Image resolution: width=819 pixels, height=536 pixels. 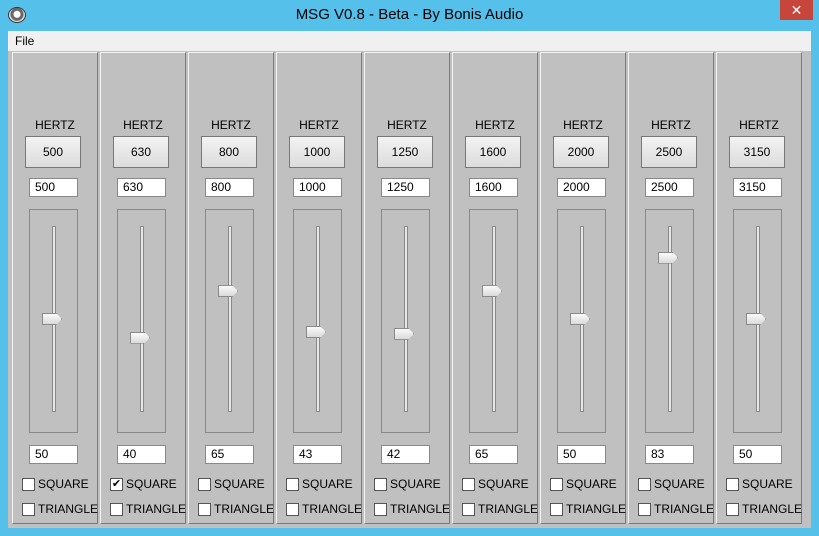 What do you see at coordinates (405, 152) in the screenshot?
I see `frequency-button: 1250` at bounding box center [405, 152].